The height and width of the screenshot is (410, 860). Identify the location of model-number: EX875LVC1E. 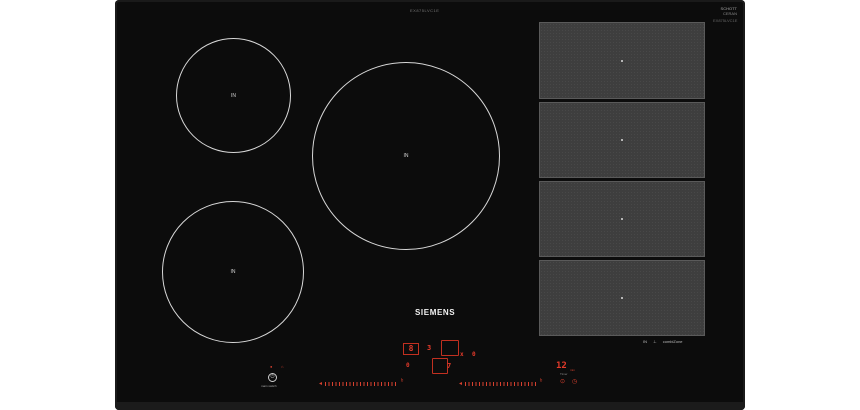
(425, 10).